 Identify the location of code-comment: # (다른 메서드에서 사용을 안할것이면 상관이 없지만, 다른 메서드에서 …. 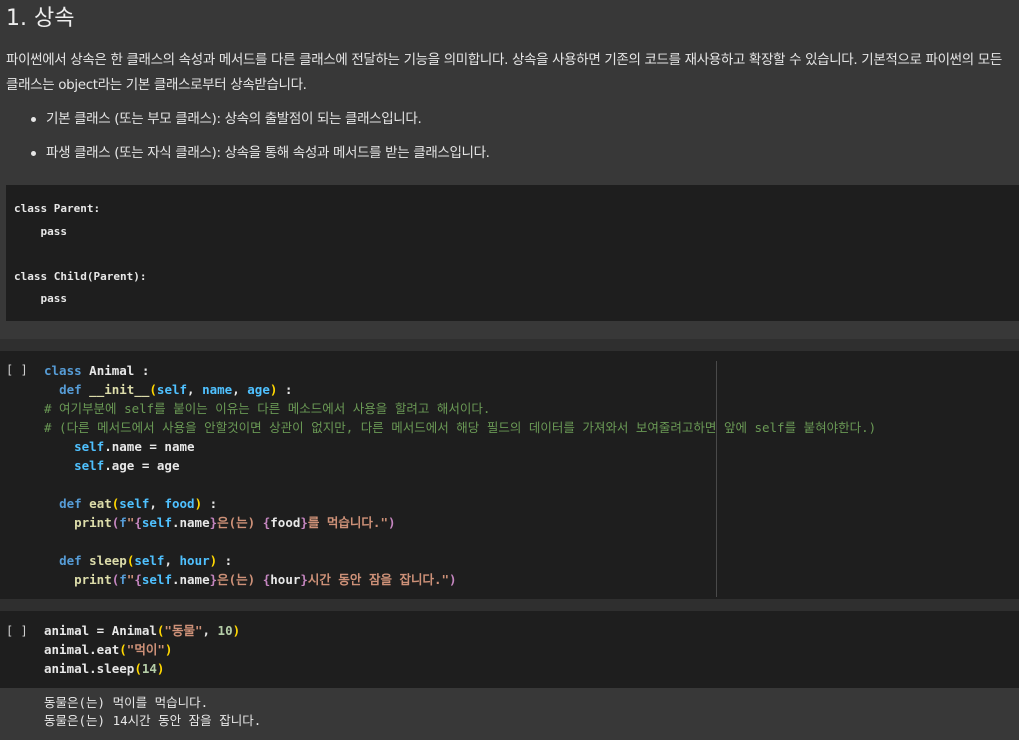
(460, 427).